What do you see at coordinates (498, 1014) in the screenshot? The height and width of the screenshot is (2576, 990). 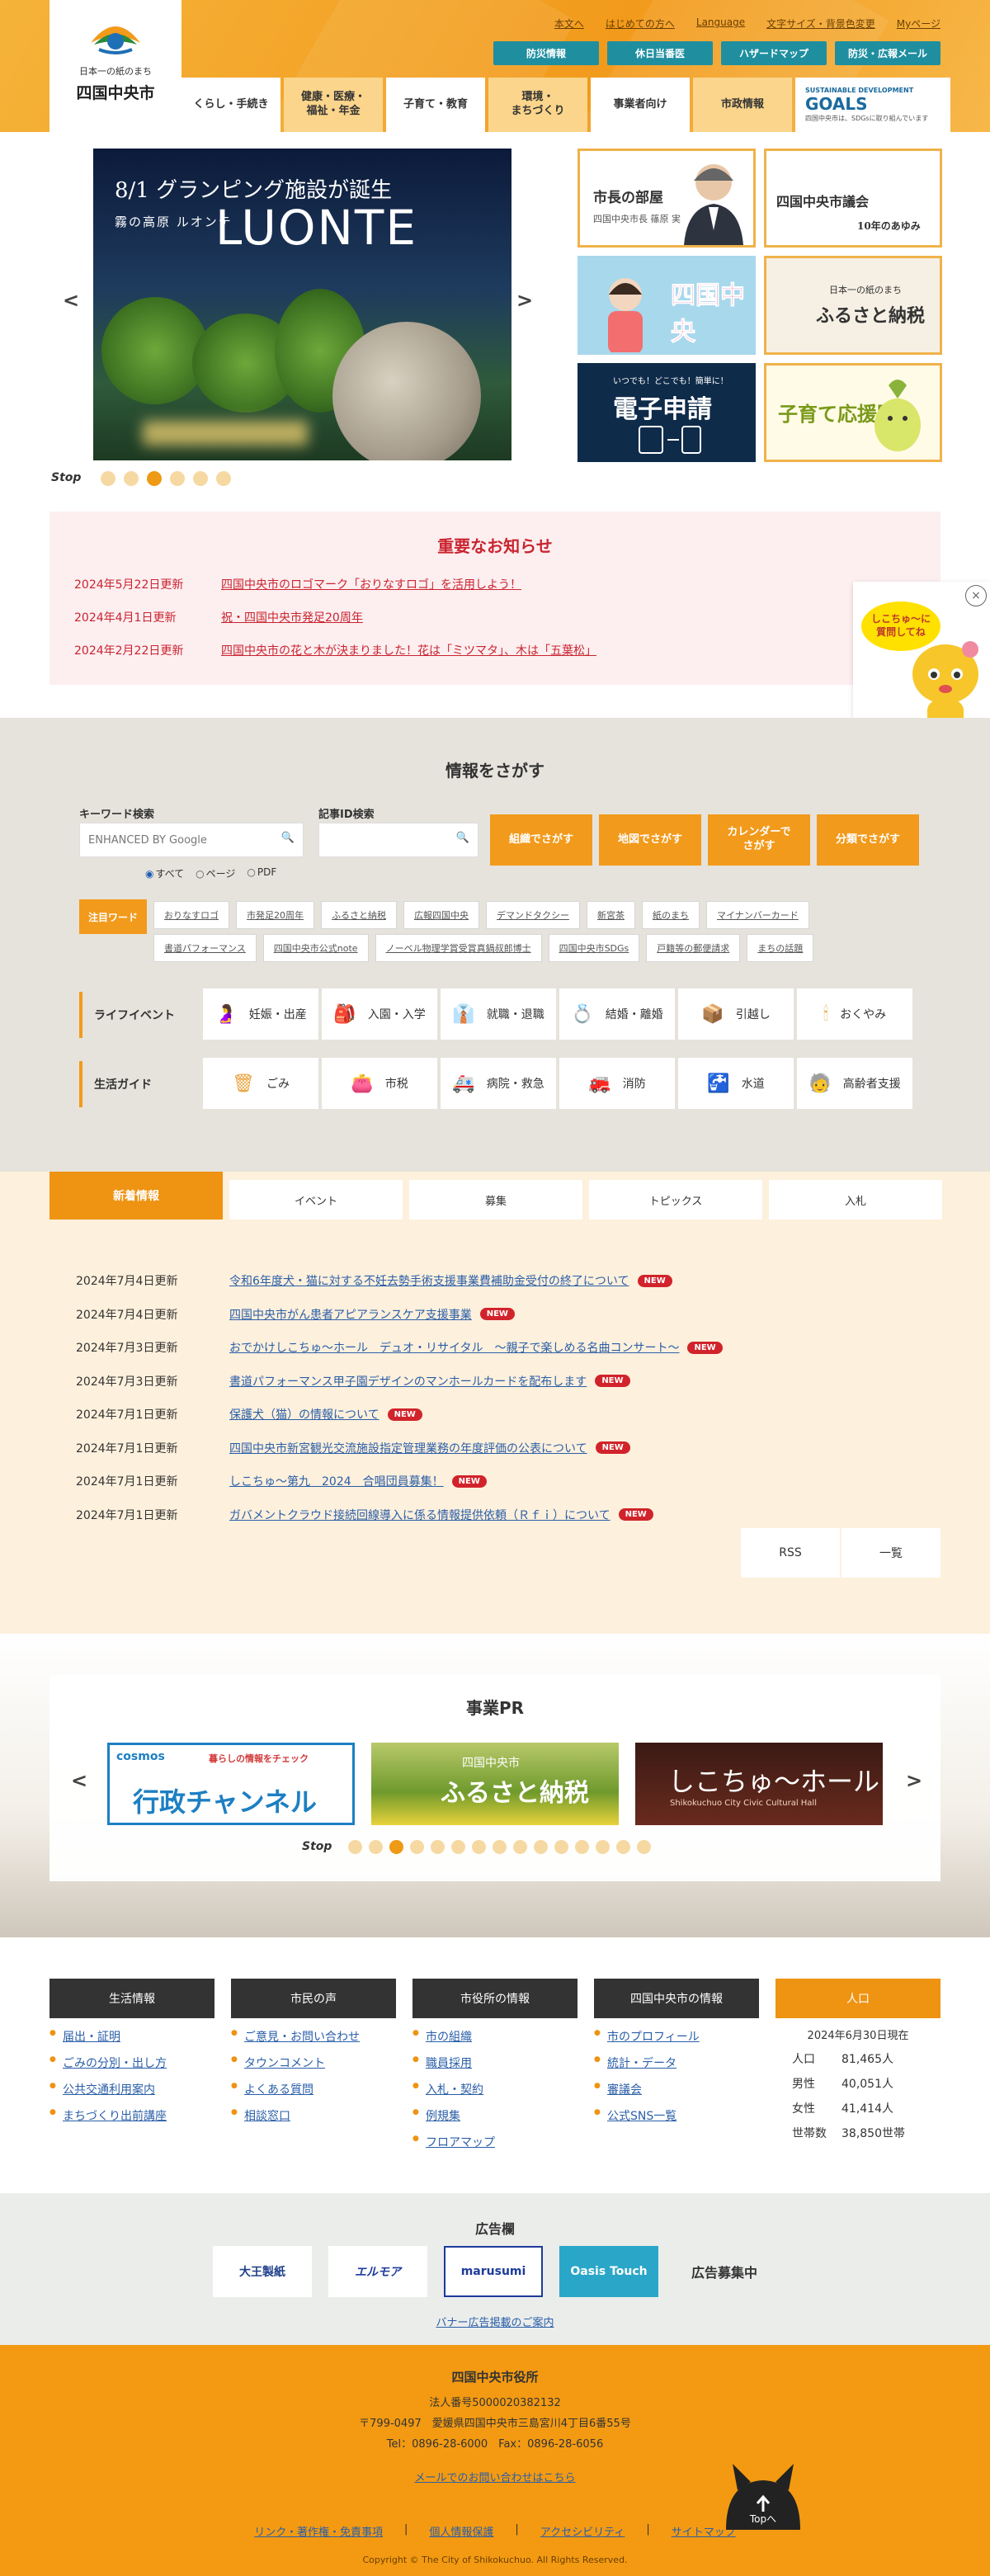 I see `life-event-button: 👔 就職・退職` at bounding box center [498, 1014].